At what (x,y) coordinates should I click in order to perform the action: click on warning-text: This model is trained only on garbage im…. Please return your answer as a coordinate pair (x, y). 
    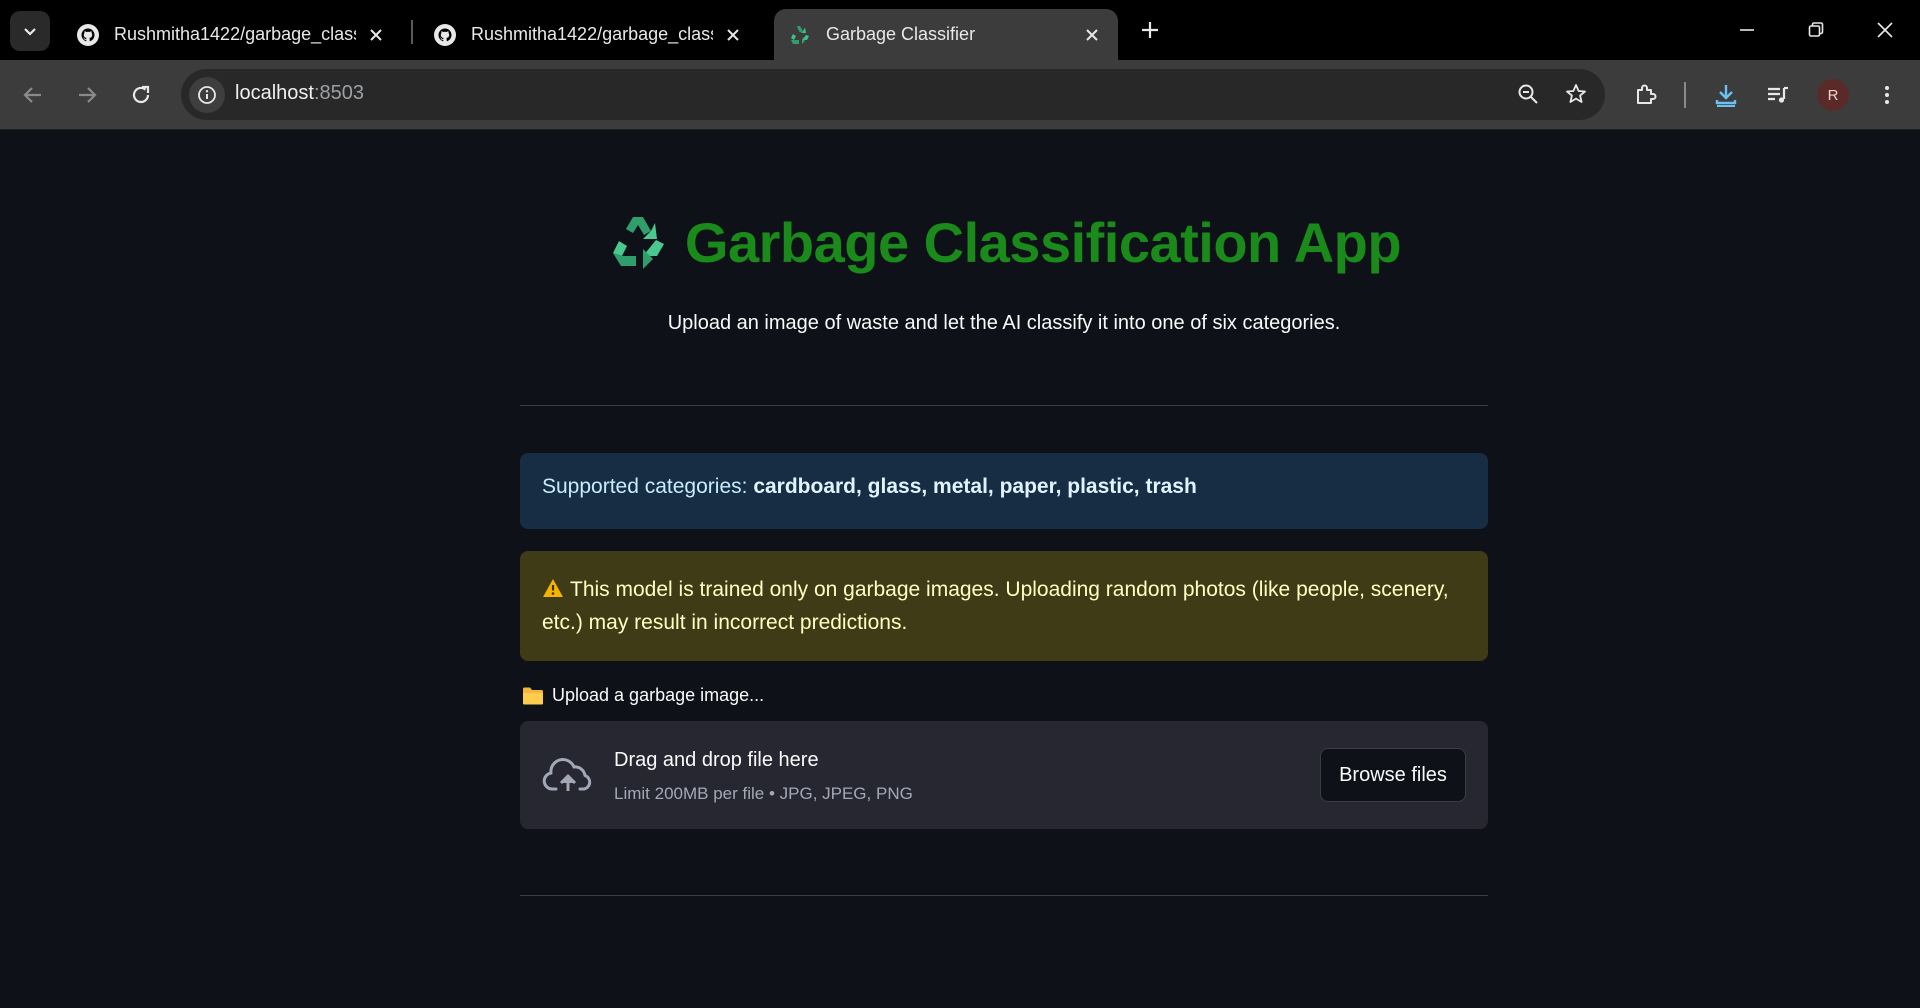
    Looking at the image, I should click on (995, 606).